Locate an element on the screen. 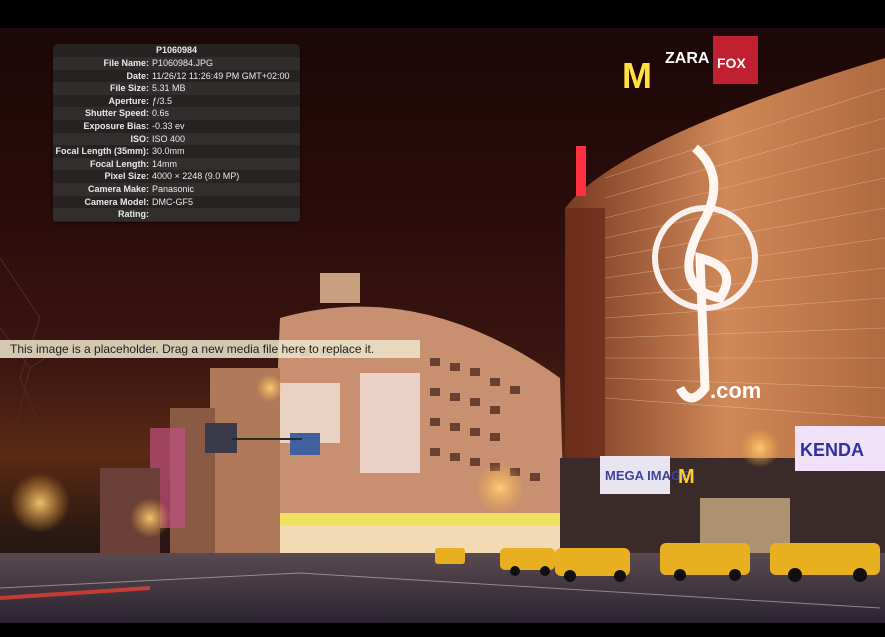 Image resolution: width=885 pixels, height=637 pixels. svg-text: KENDA is located at coordinates (832, 450).